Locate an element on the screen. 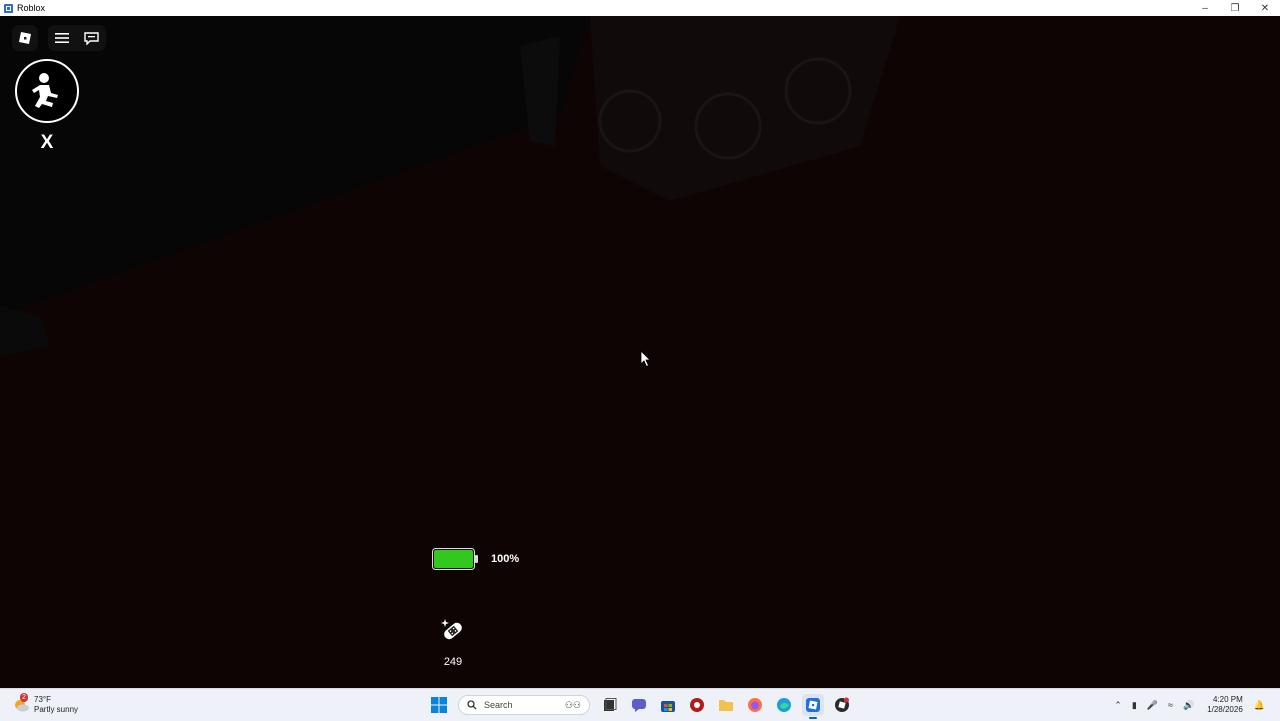 This screenshot has width=1280, height=721. minimize-button: – is located at coordinates (1205, 8).